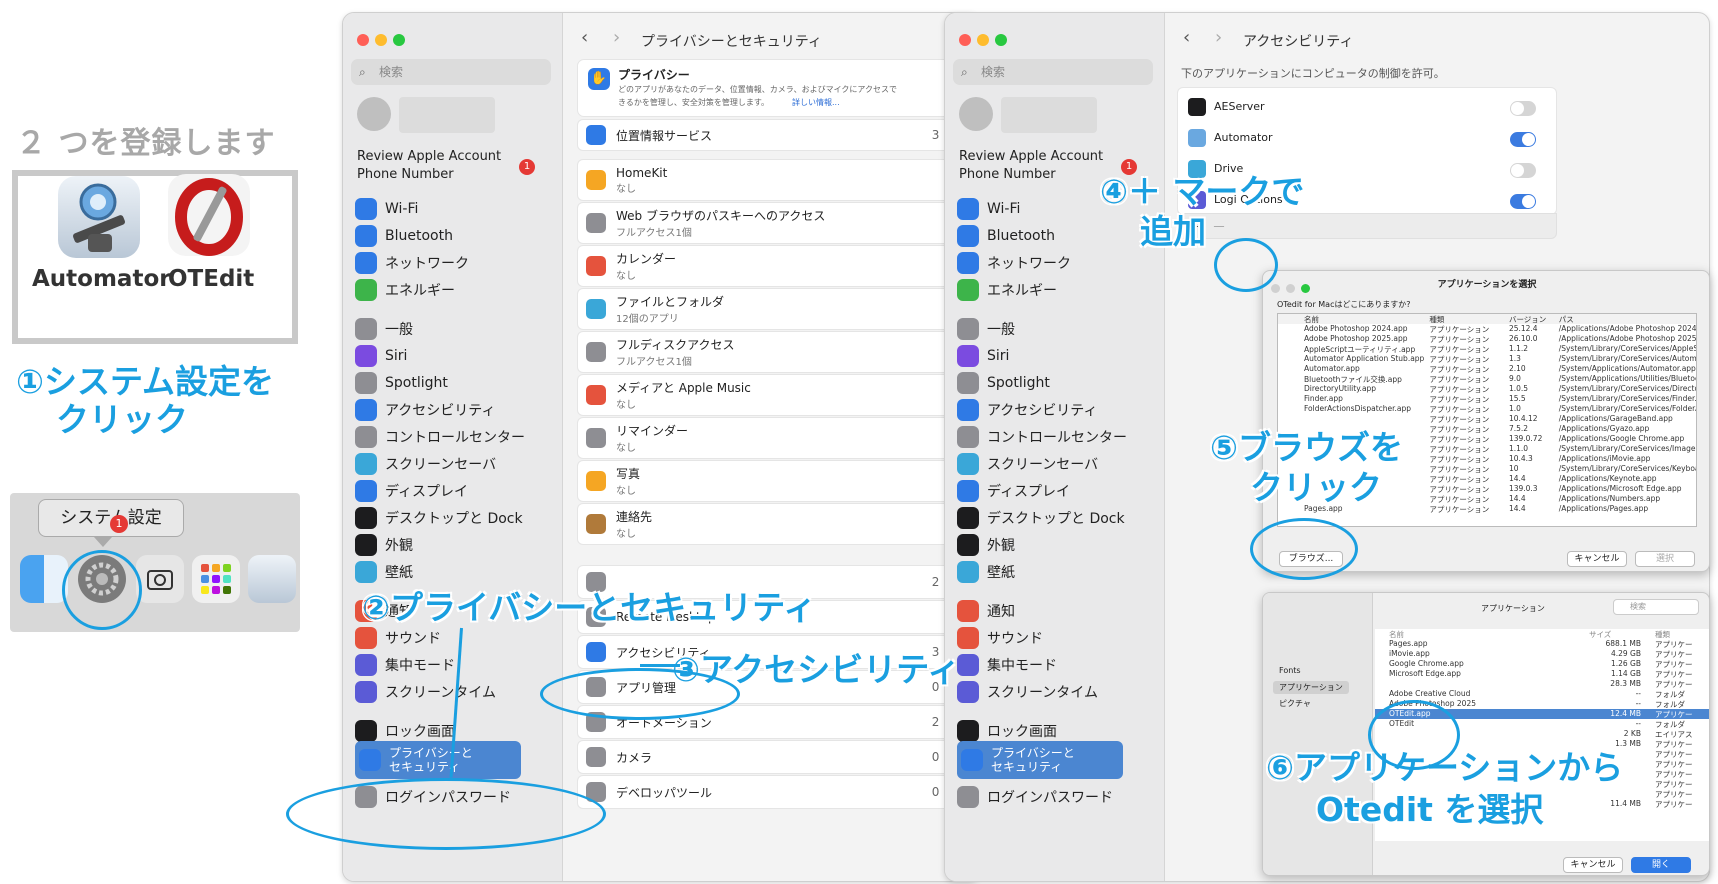 The width and height of the screenshot is (1718, 884). What do you see at coordinates (1218, 37) in the screenshot?
I see `forward-button-2: ›` at bounding box center [1218, 37].